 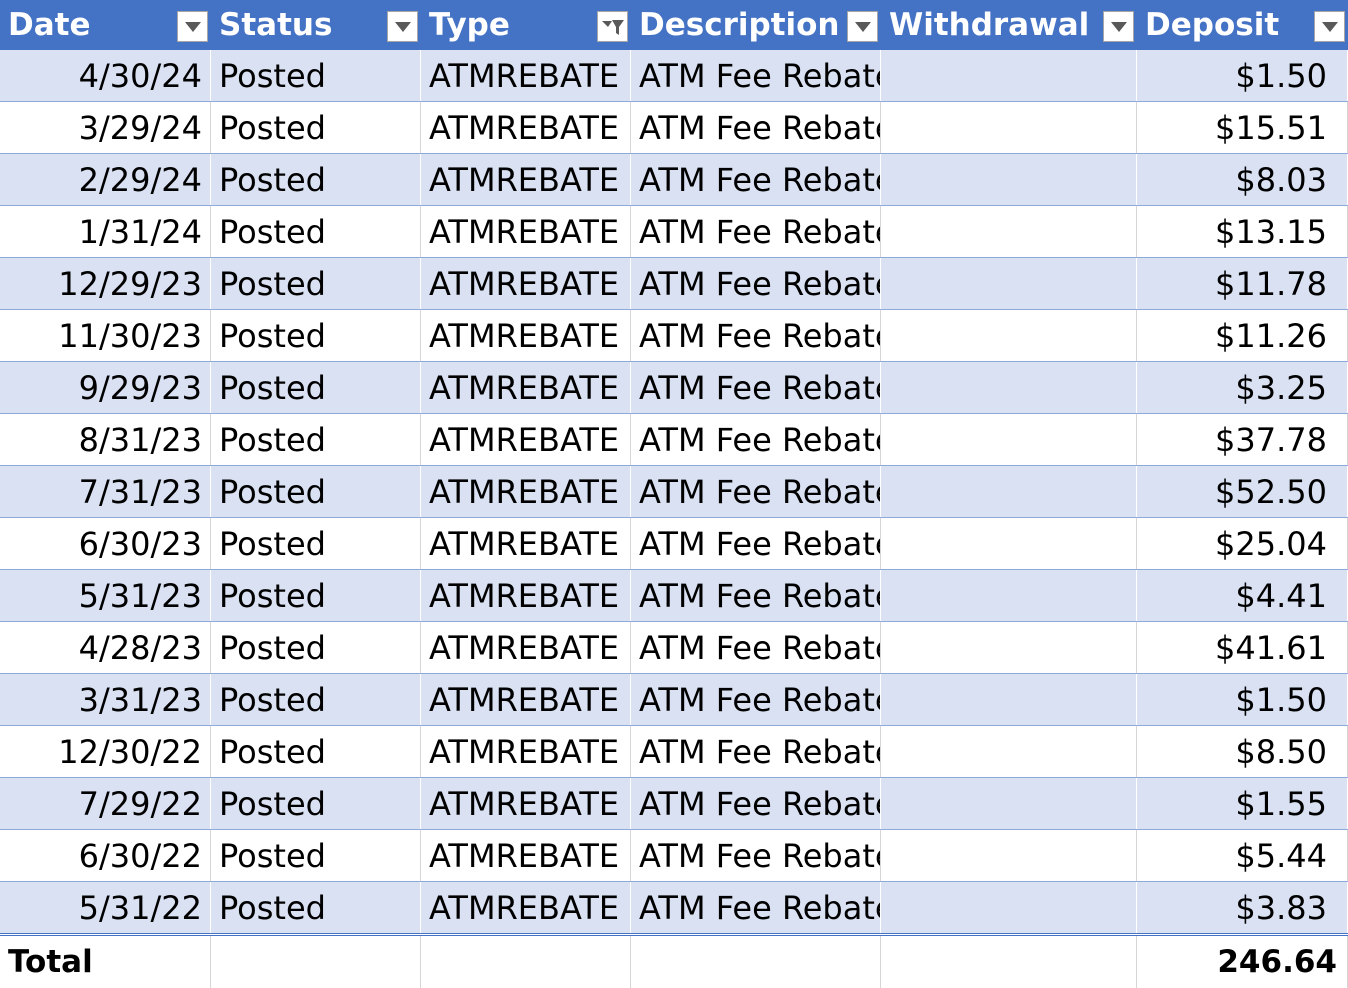 I want to click on cell-date: 2/29/24, so click(x=105, y=179).